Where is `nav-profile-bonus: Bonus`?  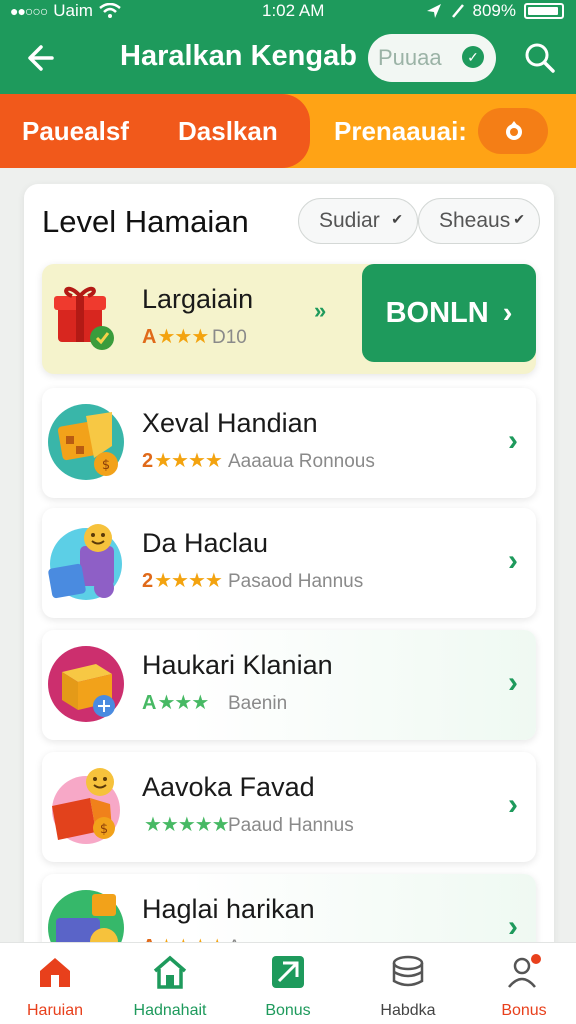
nav-profile-bonus: Bonus is located at coordinates (524, 988).